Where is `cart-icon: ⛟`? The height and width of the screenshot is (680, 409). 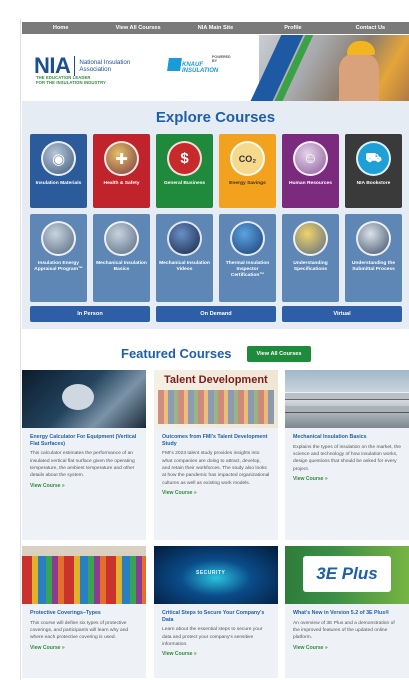 cart-icon: ⛟ is located at coordinates (373, 158).